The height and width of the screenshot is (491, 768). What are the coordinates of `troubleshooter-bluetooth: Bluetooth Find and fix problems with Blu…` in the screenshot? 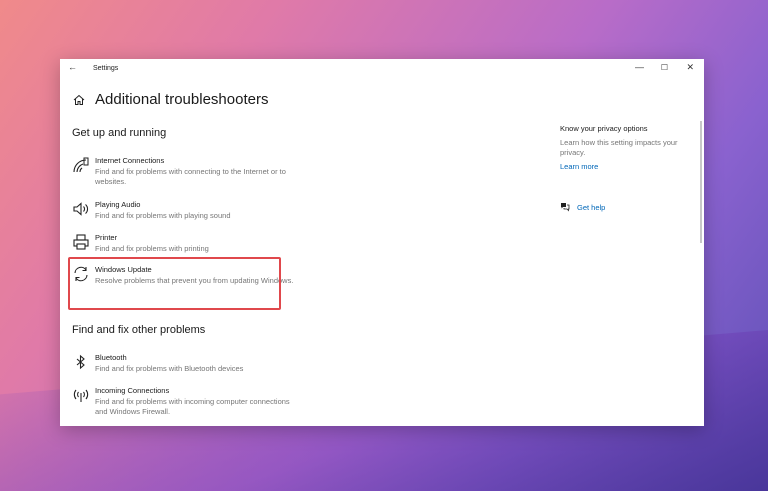 It's located at (187, 363).